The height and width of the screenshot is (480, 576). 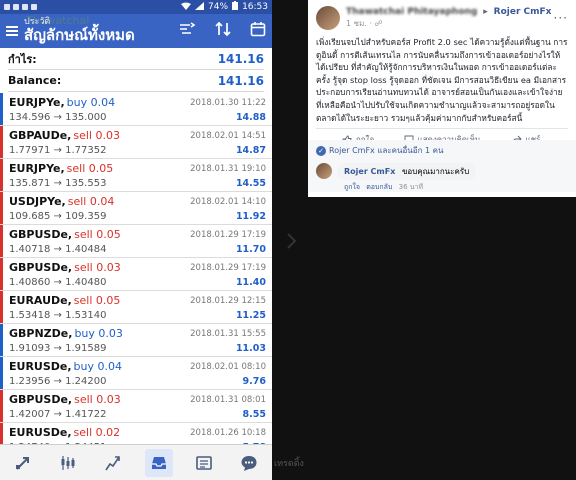 What do you see at coordinates (254, 381) in the screenshot?
I see `trade-profit: 9.76` at bounding box center [254, 381].